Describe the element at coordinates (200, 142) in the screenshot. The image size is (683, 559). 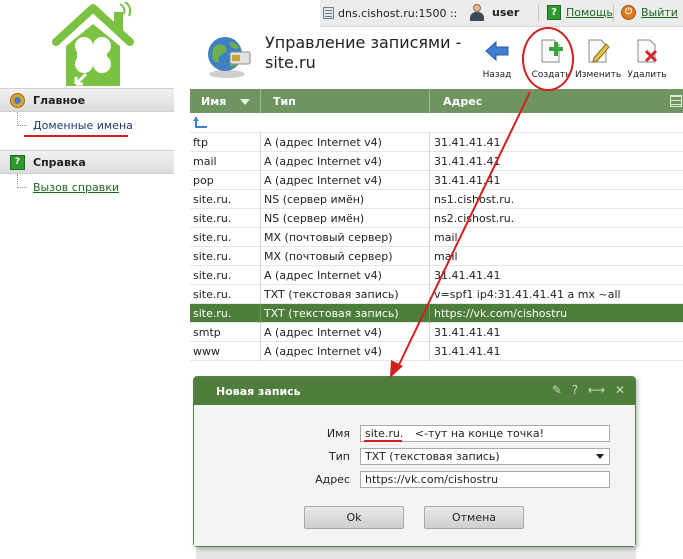
I see `cell-name: ftp` at that location.